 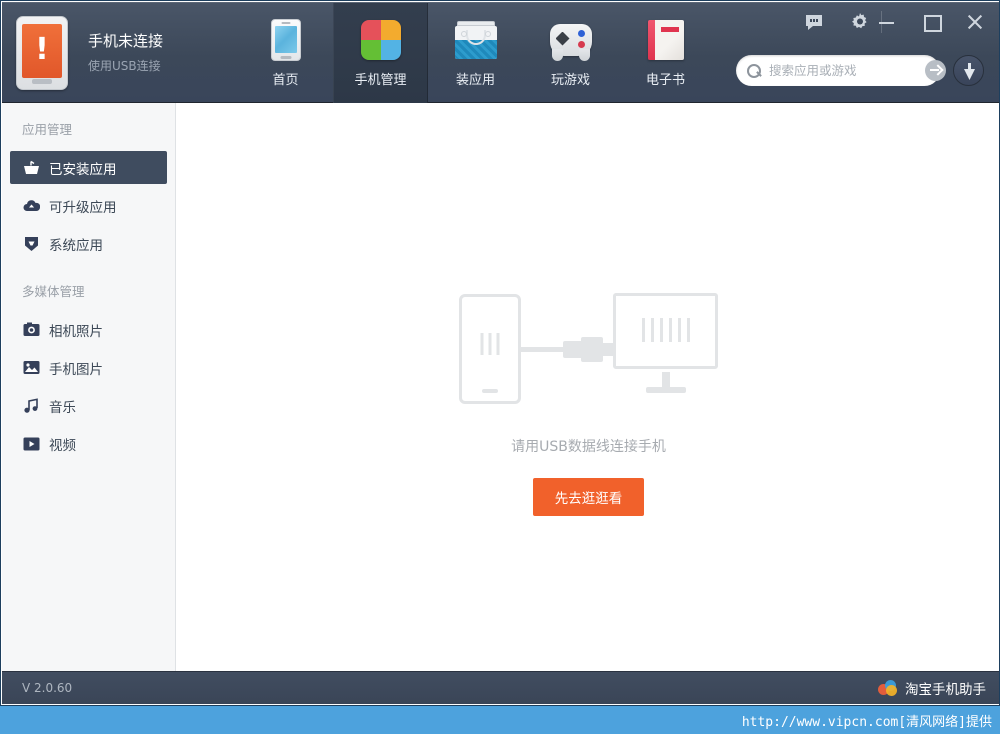 What do you see at coordinates (567, 349) in the screenshot?
I see `usb-cable-icon` at bounding box center [567, 349].